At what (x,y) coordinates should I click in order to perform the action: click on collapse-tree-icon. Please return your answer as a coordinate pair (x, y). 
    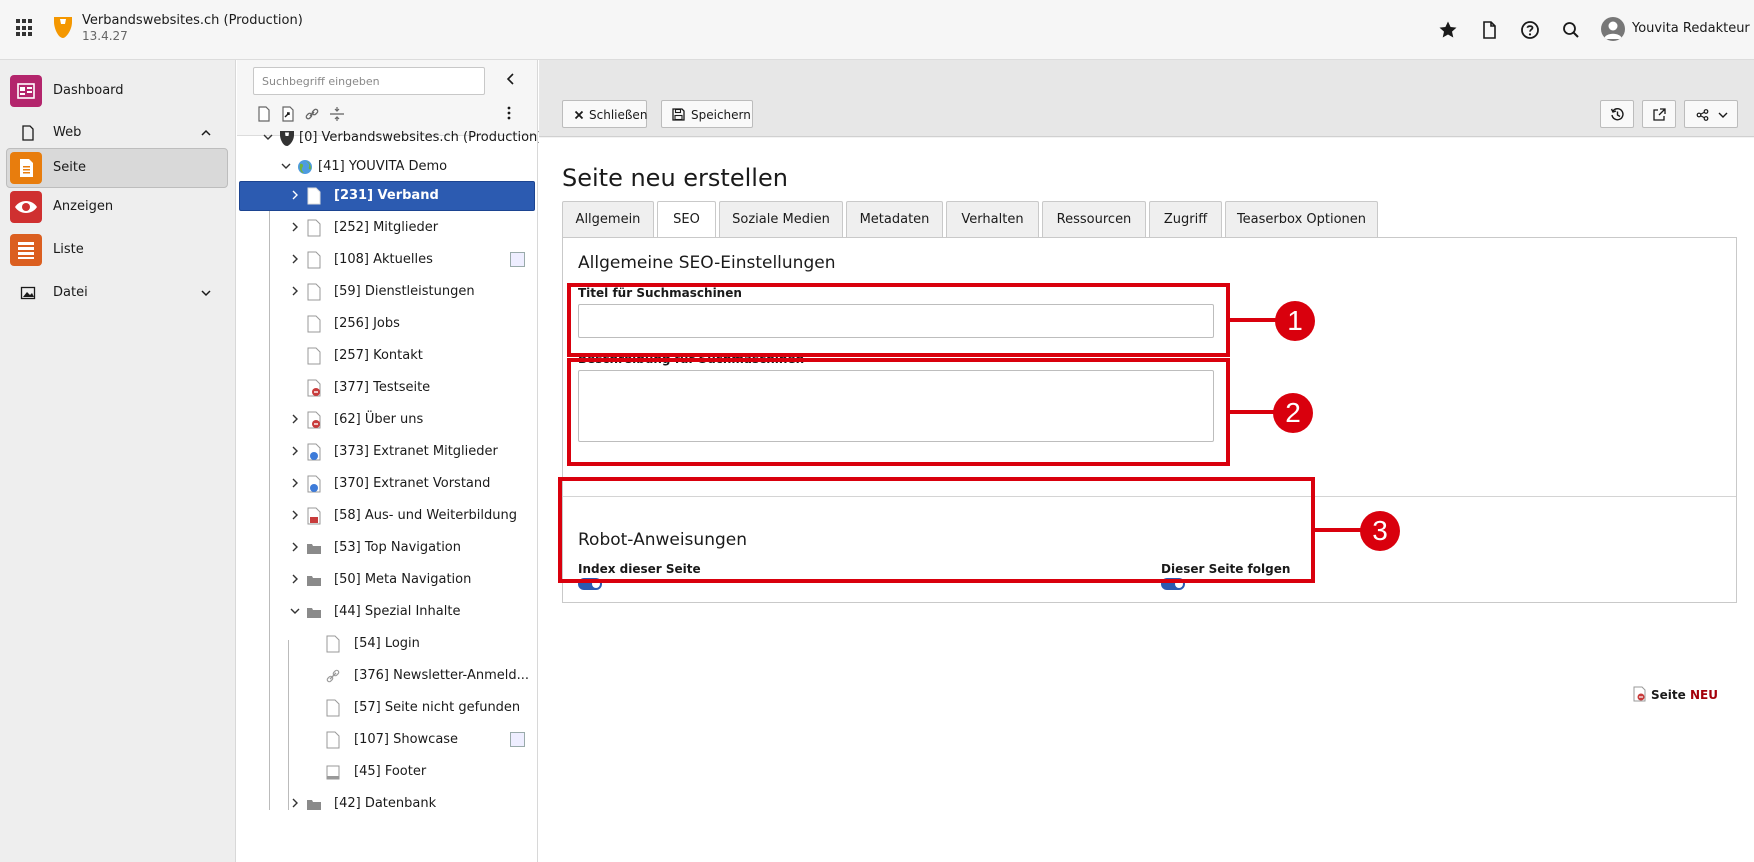
    Looking at the image, I should click on (511, 79).